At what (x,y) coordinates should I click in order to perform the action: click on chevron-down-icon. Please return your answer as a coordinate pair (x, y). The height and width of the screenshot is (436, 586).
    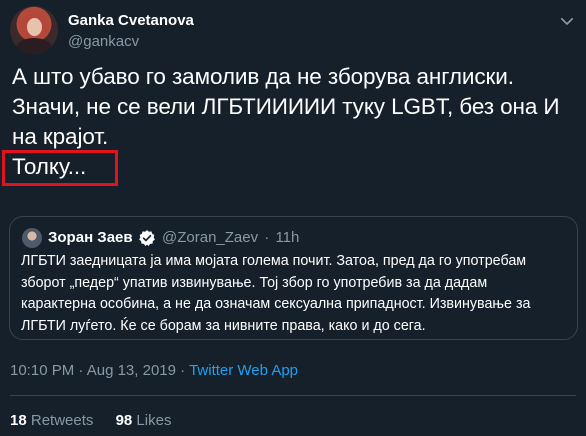
    Looking at the image, I should click on (567, 21).